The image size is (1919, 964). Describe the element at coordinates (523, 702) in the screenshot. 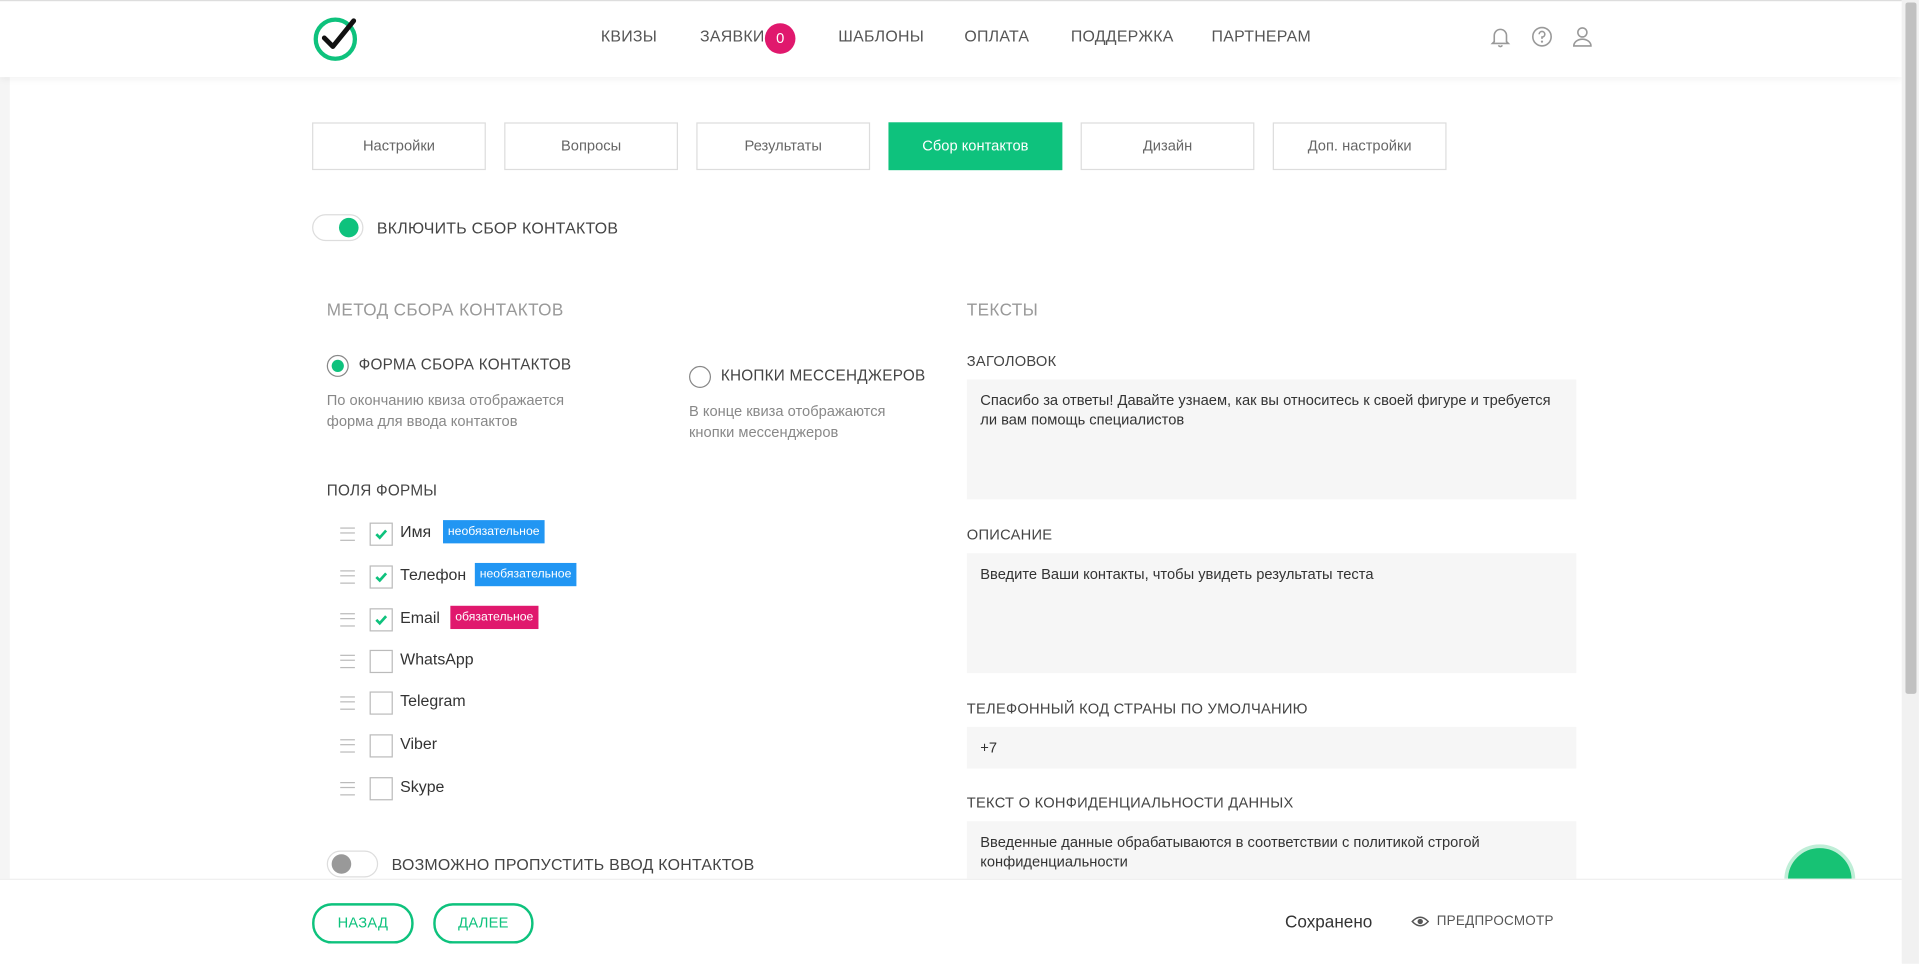

I see `form-field-row-telegram: Telegram` at that location.